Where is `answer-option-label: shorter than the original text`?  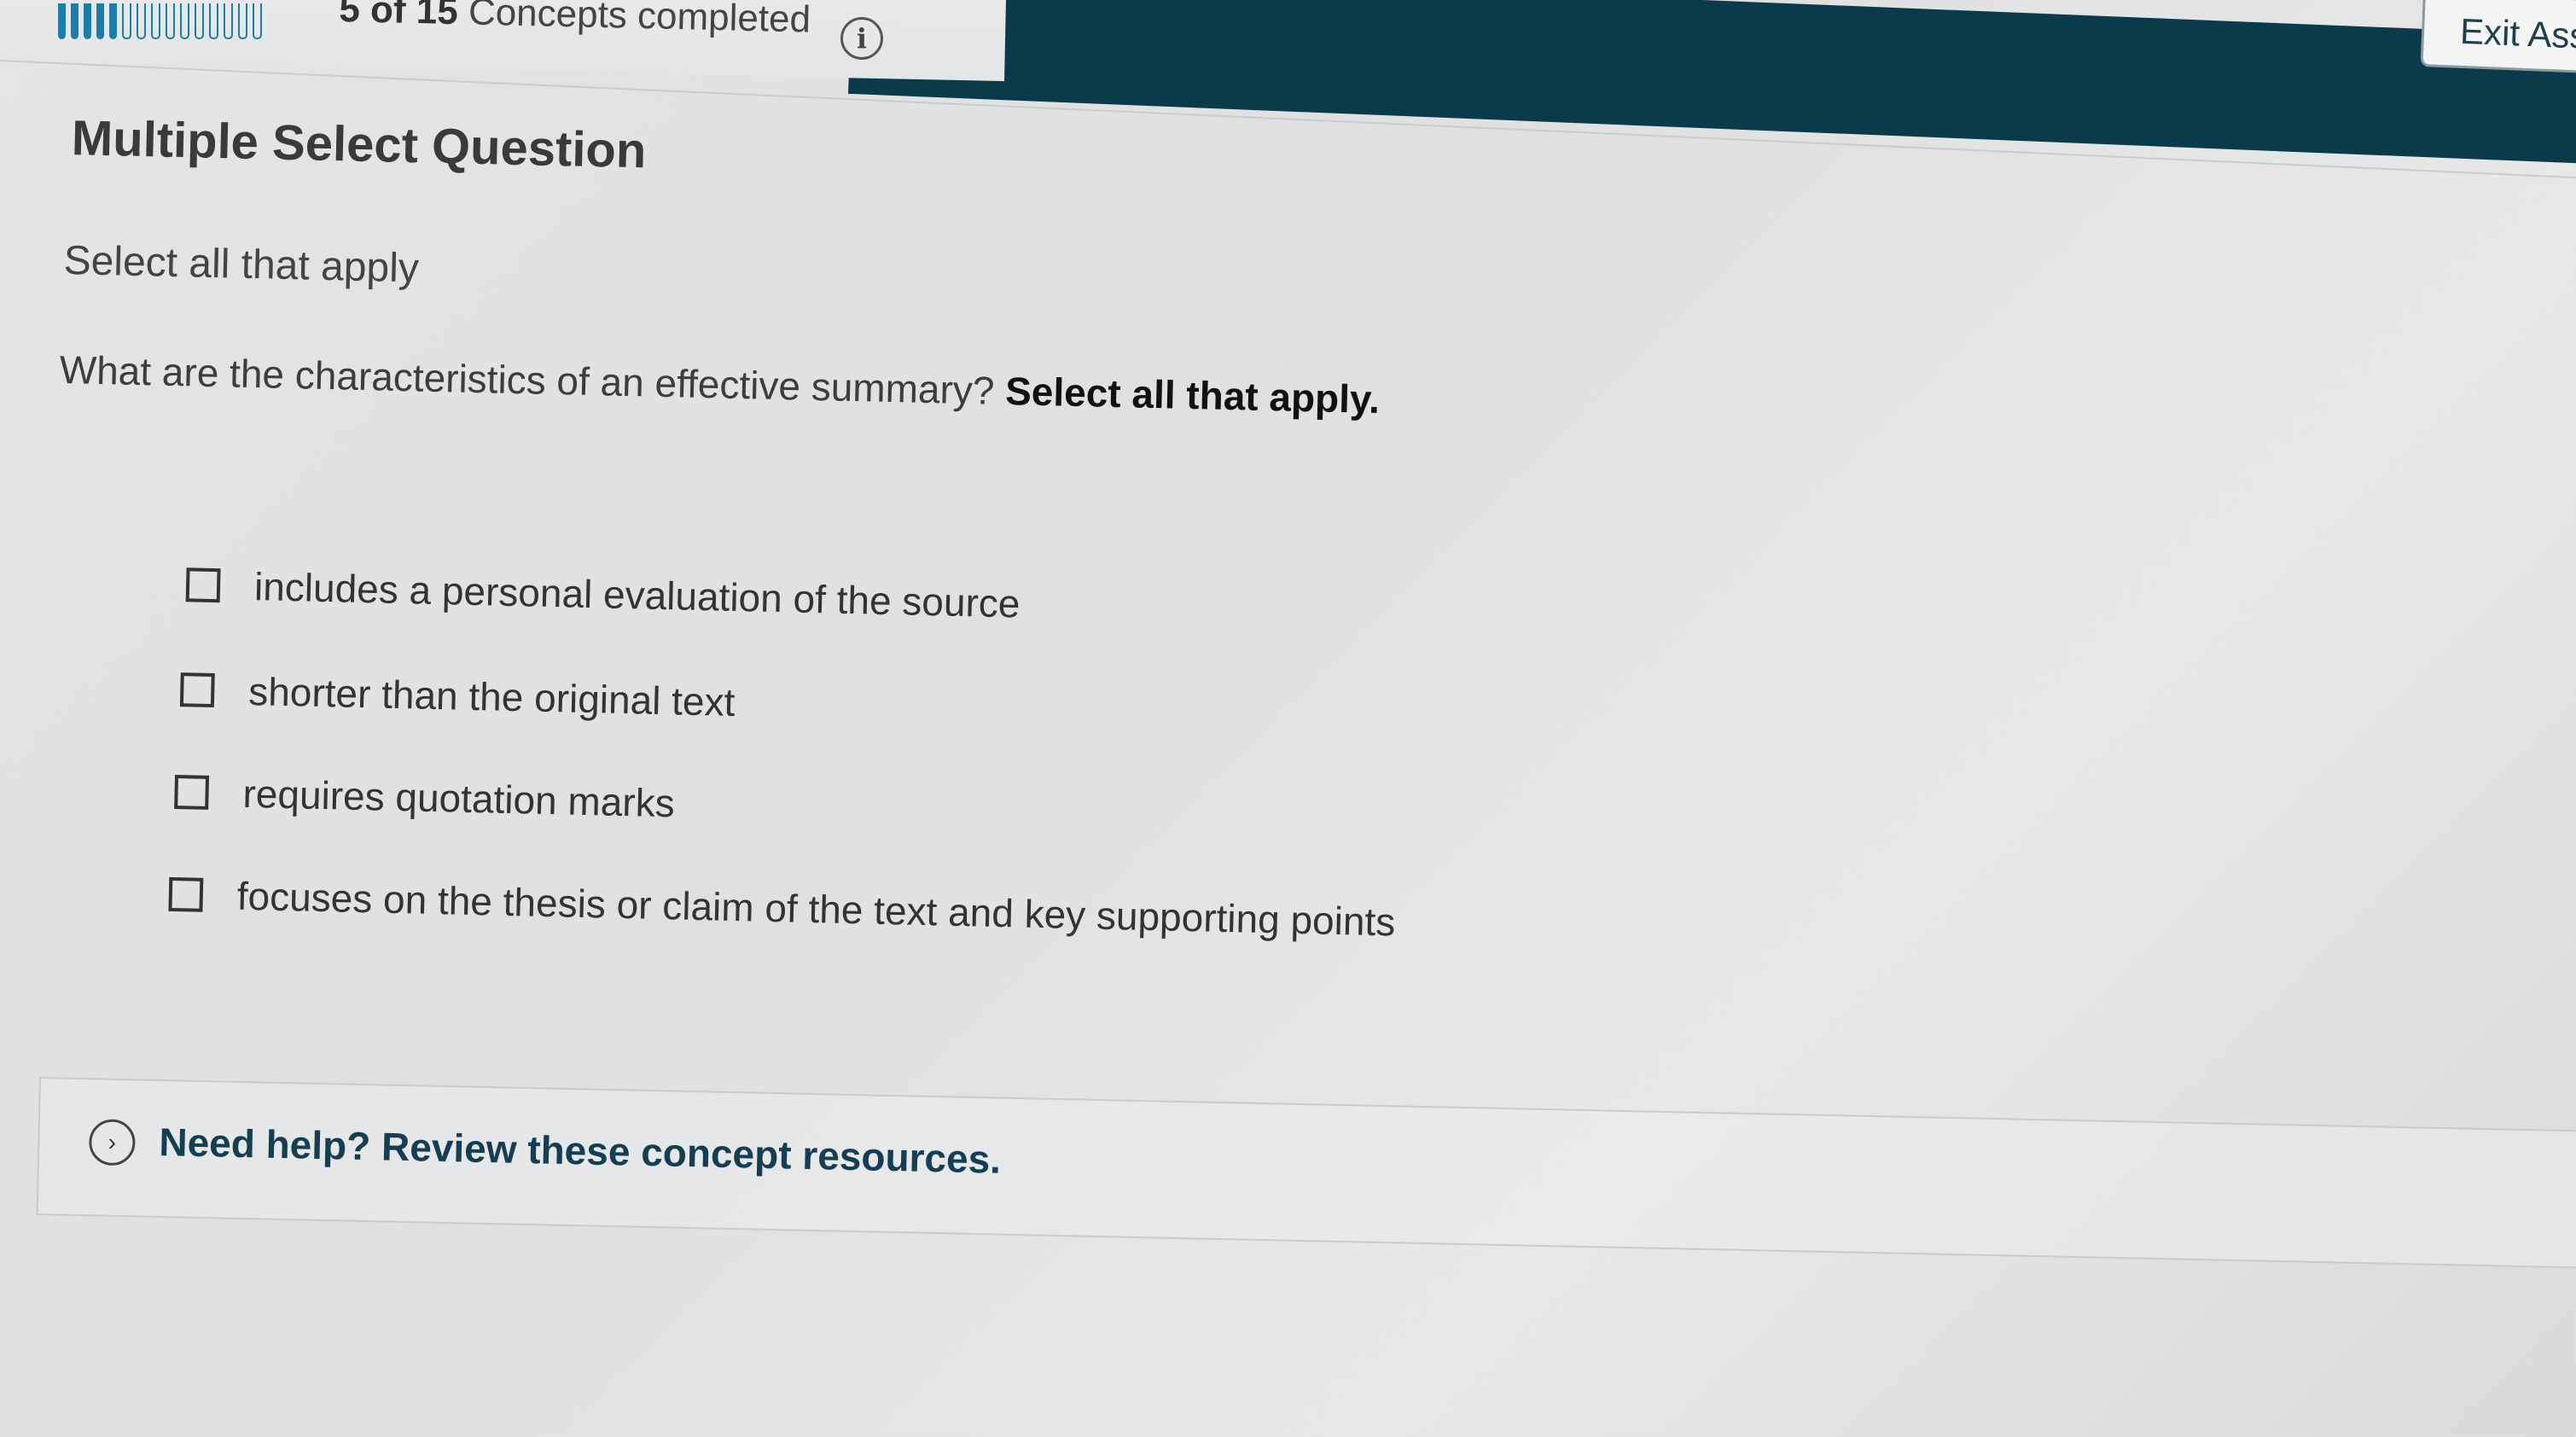 answer-option-label: shorter than the original text is located at coordinates (491, 696).